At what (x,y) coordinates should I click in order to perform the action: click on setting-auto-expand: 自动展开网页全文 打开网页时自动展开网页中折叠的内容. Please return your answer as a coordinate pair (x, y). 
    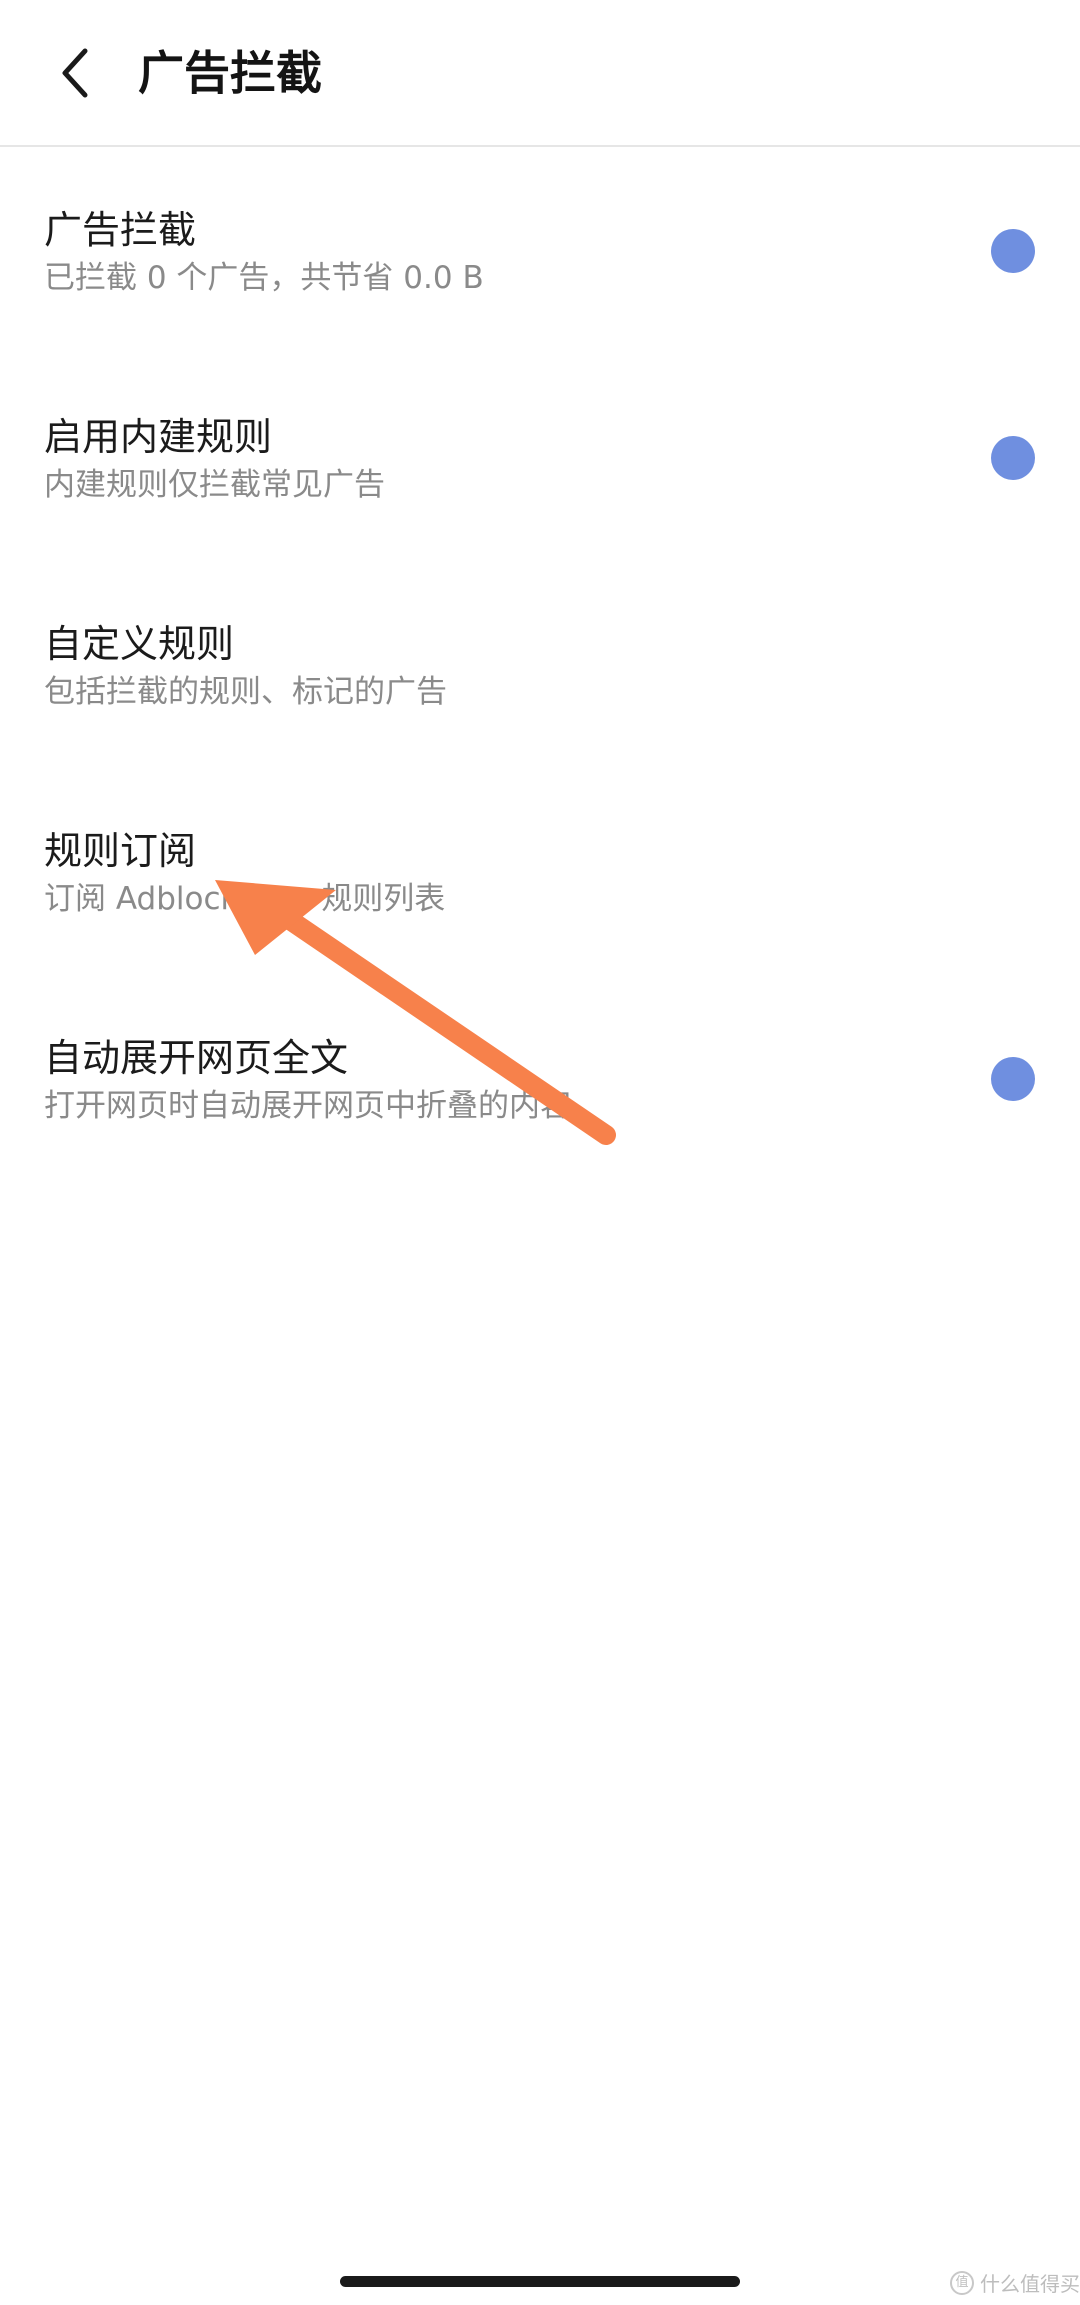
    Looking at the image, I should click on (540, 1078).